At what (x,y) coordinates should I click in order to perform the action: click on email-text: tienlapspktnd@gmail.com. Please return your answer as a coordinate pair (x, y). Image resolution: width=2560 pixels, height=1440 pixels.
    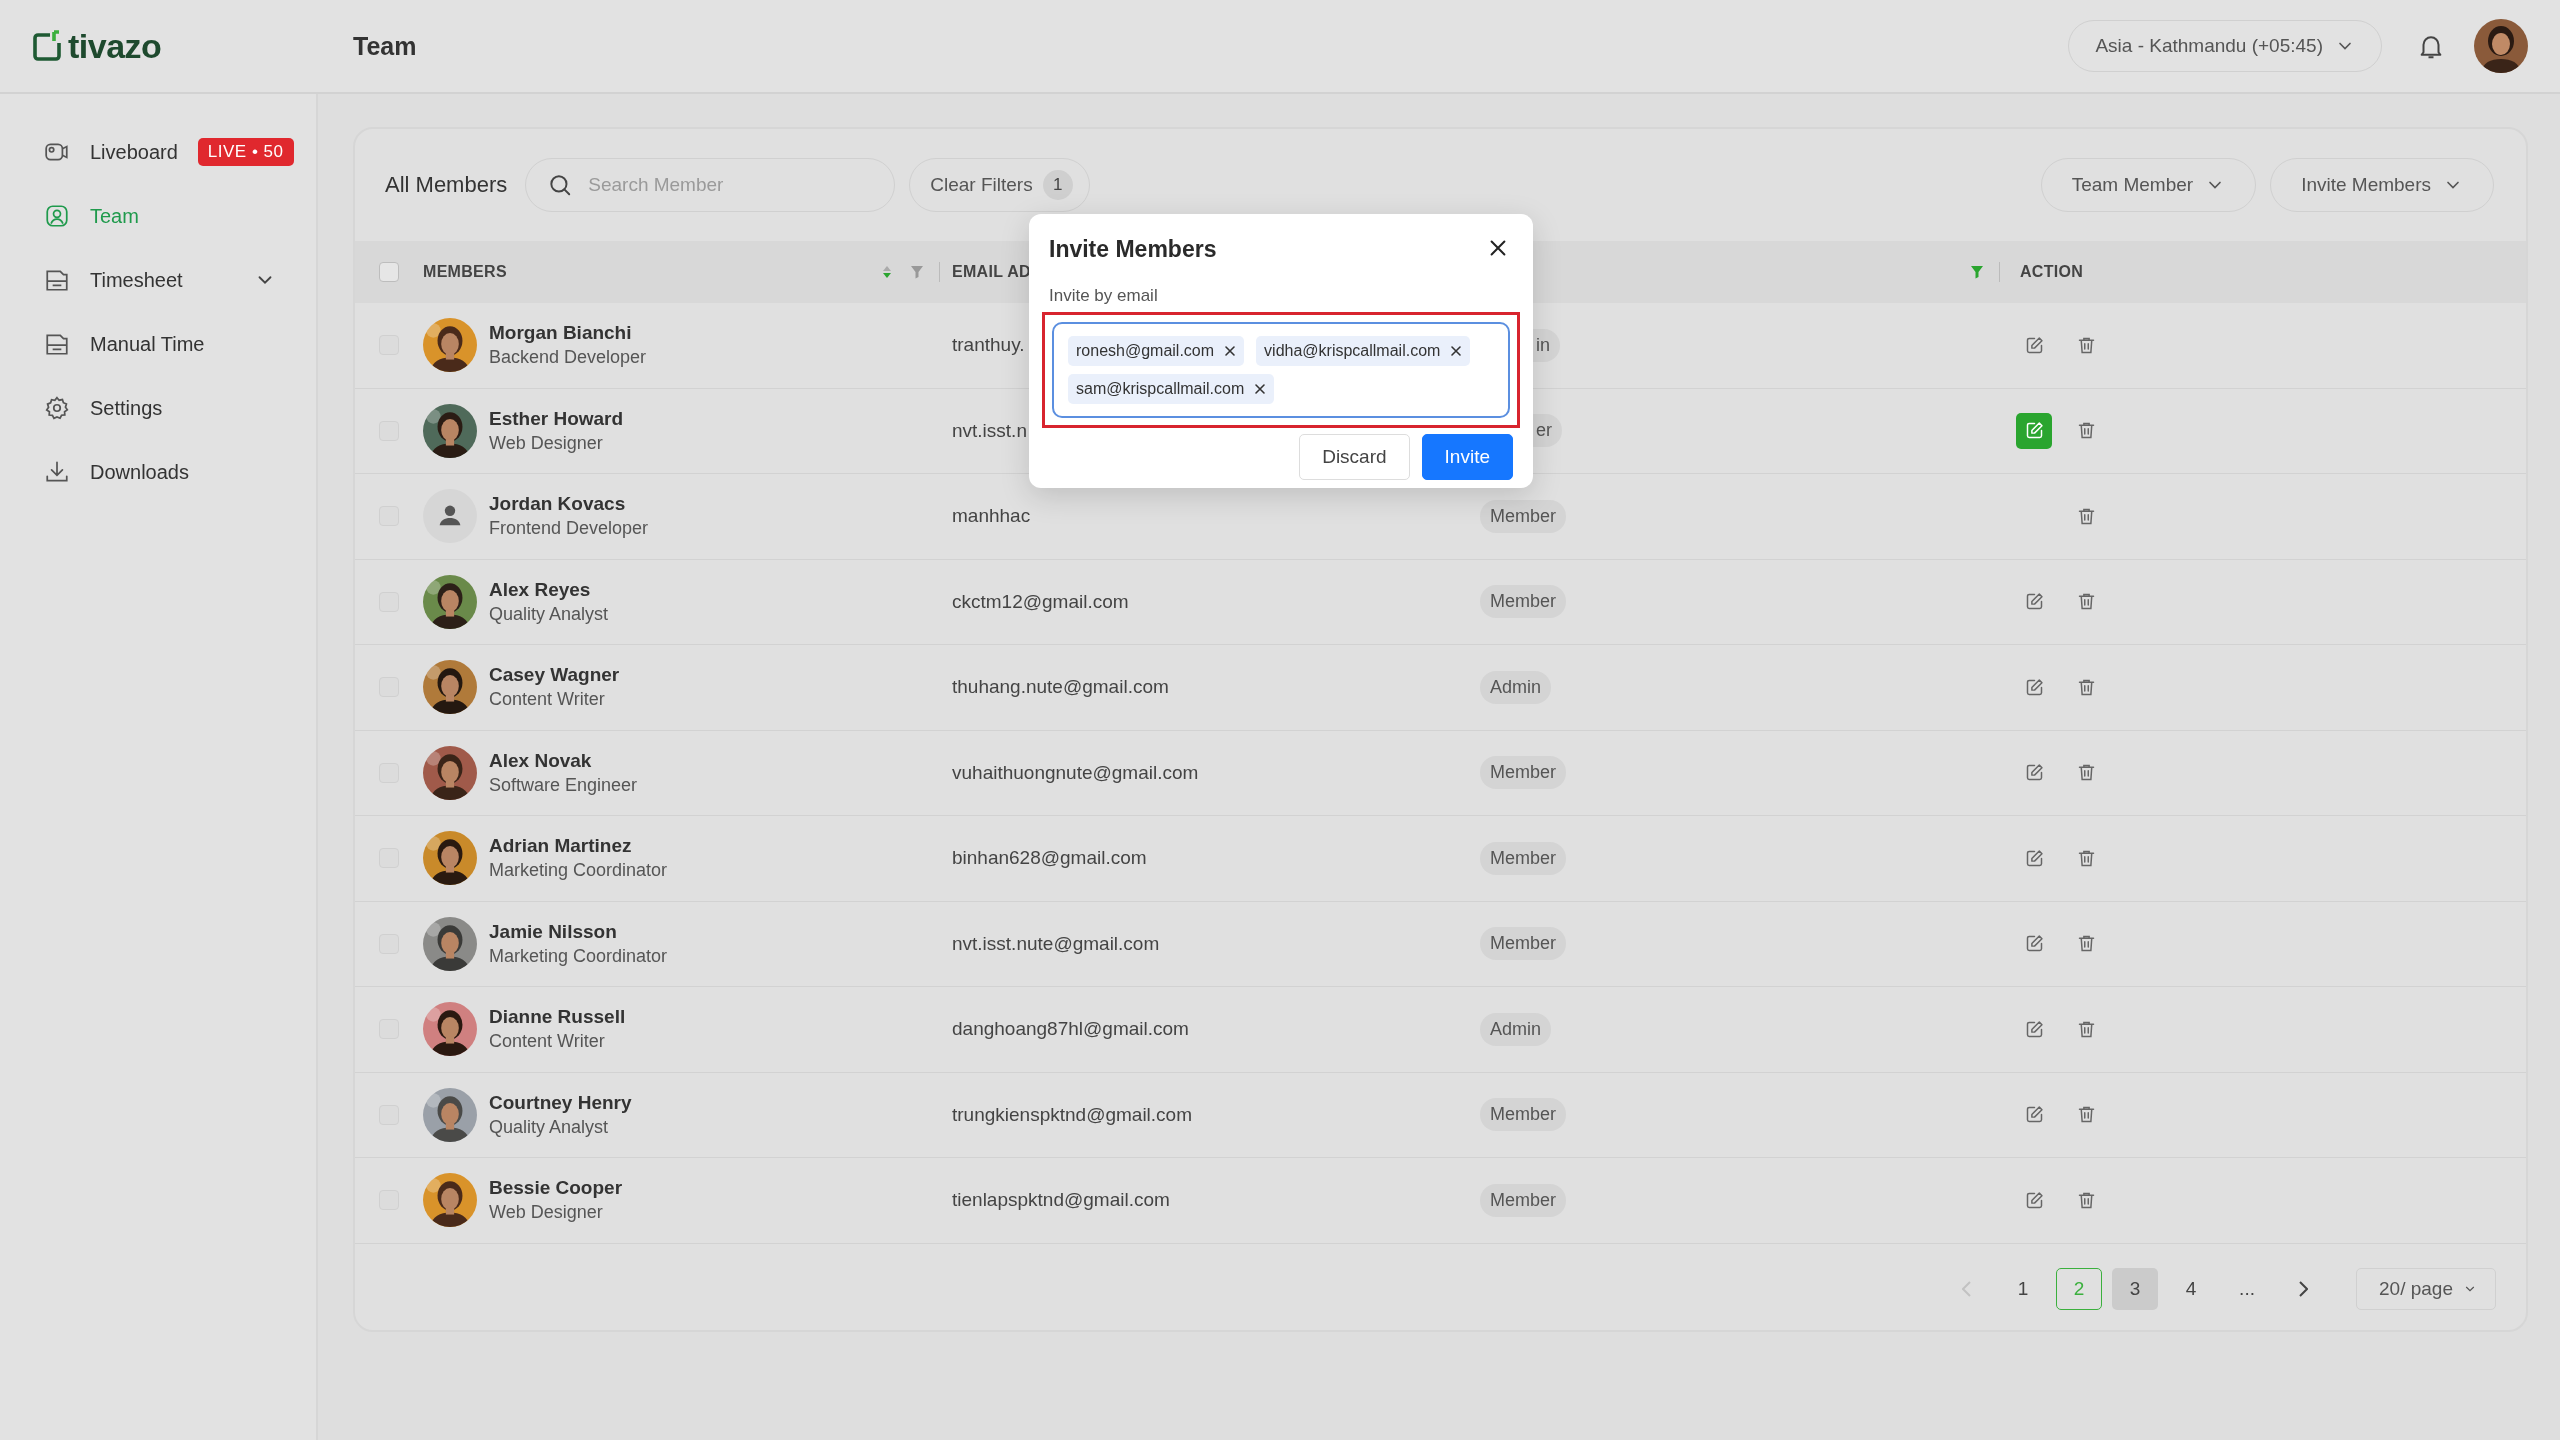
    Looking at the image, I should click on (1061, 1200).